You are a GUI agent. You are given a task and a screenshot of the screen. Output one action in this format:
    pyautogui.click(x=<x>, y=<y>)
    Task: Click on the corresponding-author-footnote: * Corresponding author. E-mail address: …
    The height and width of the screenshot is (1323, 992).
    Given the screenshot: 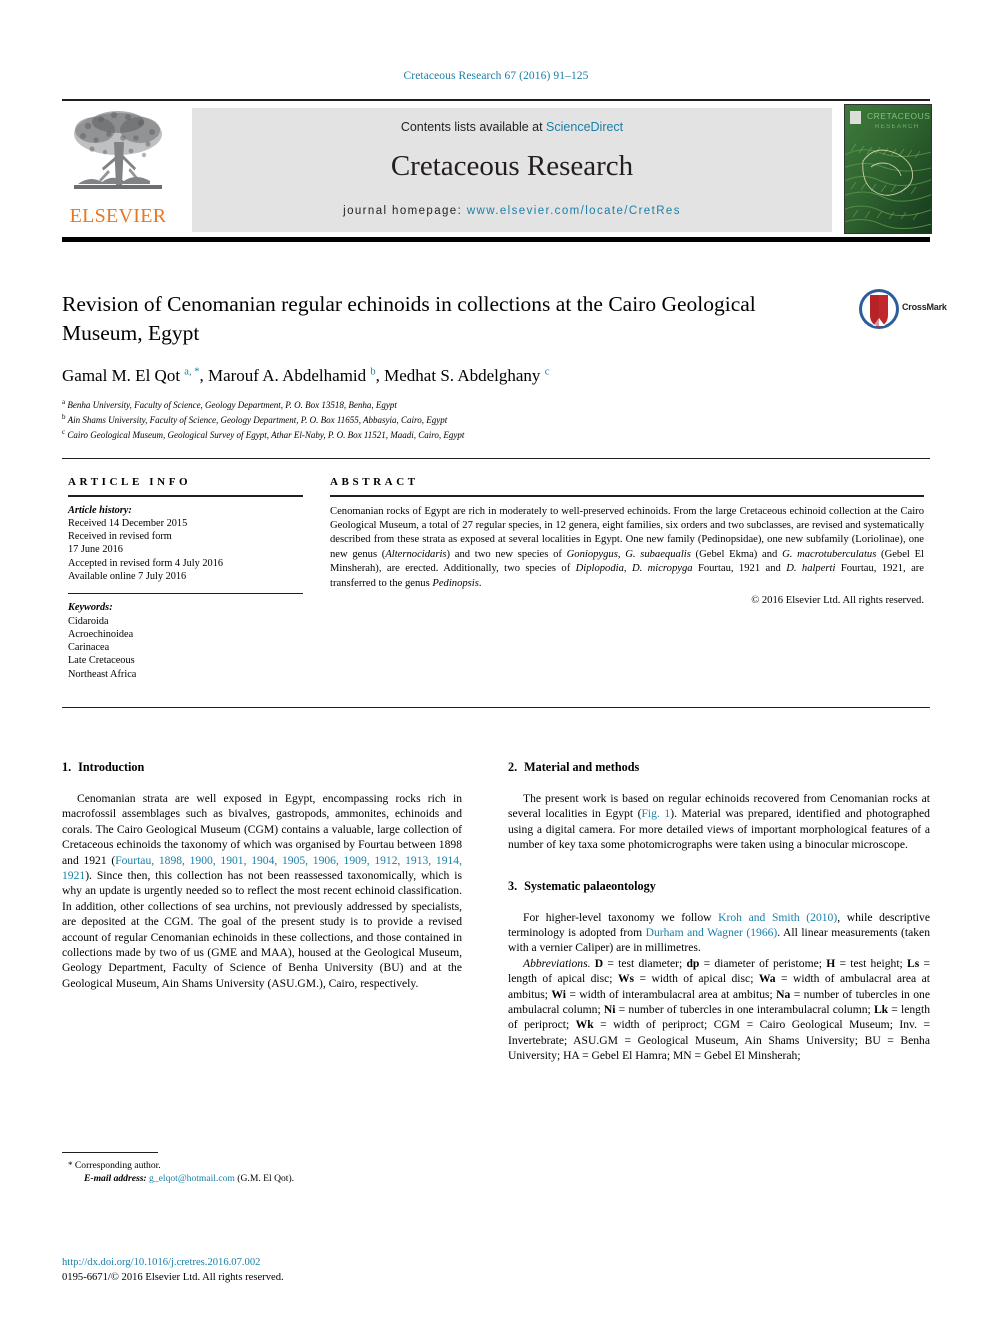 What is the action you would take?
    pyautogui.click(x=262, y=1168)
    